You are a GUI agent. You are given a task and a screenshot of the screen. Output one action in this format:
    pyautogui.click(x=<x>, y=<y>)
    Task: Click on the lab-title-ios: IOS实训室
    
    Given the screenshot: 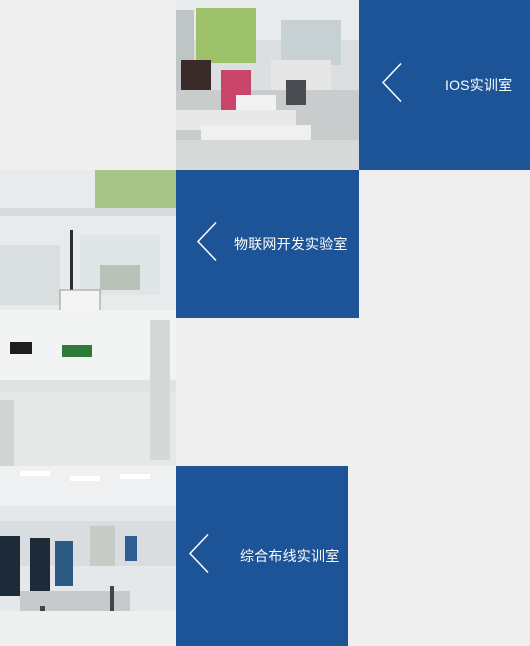 What is the action you would take?
    pyautogui.click(x=478, y=85)
    